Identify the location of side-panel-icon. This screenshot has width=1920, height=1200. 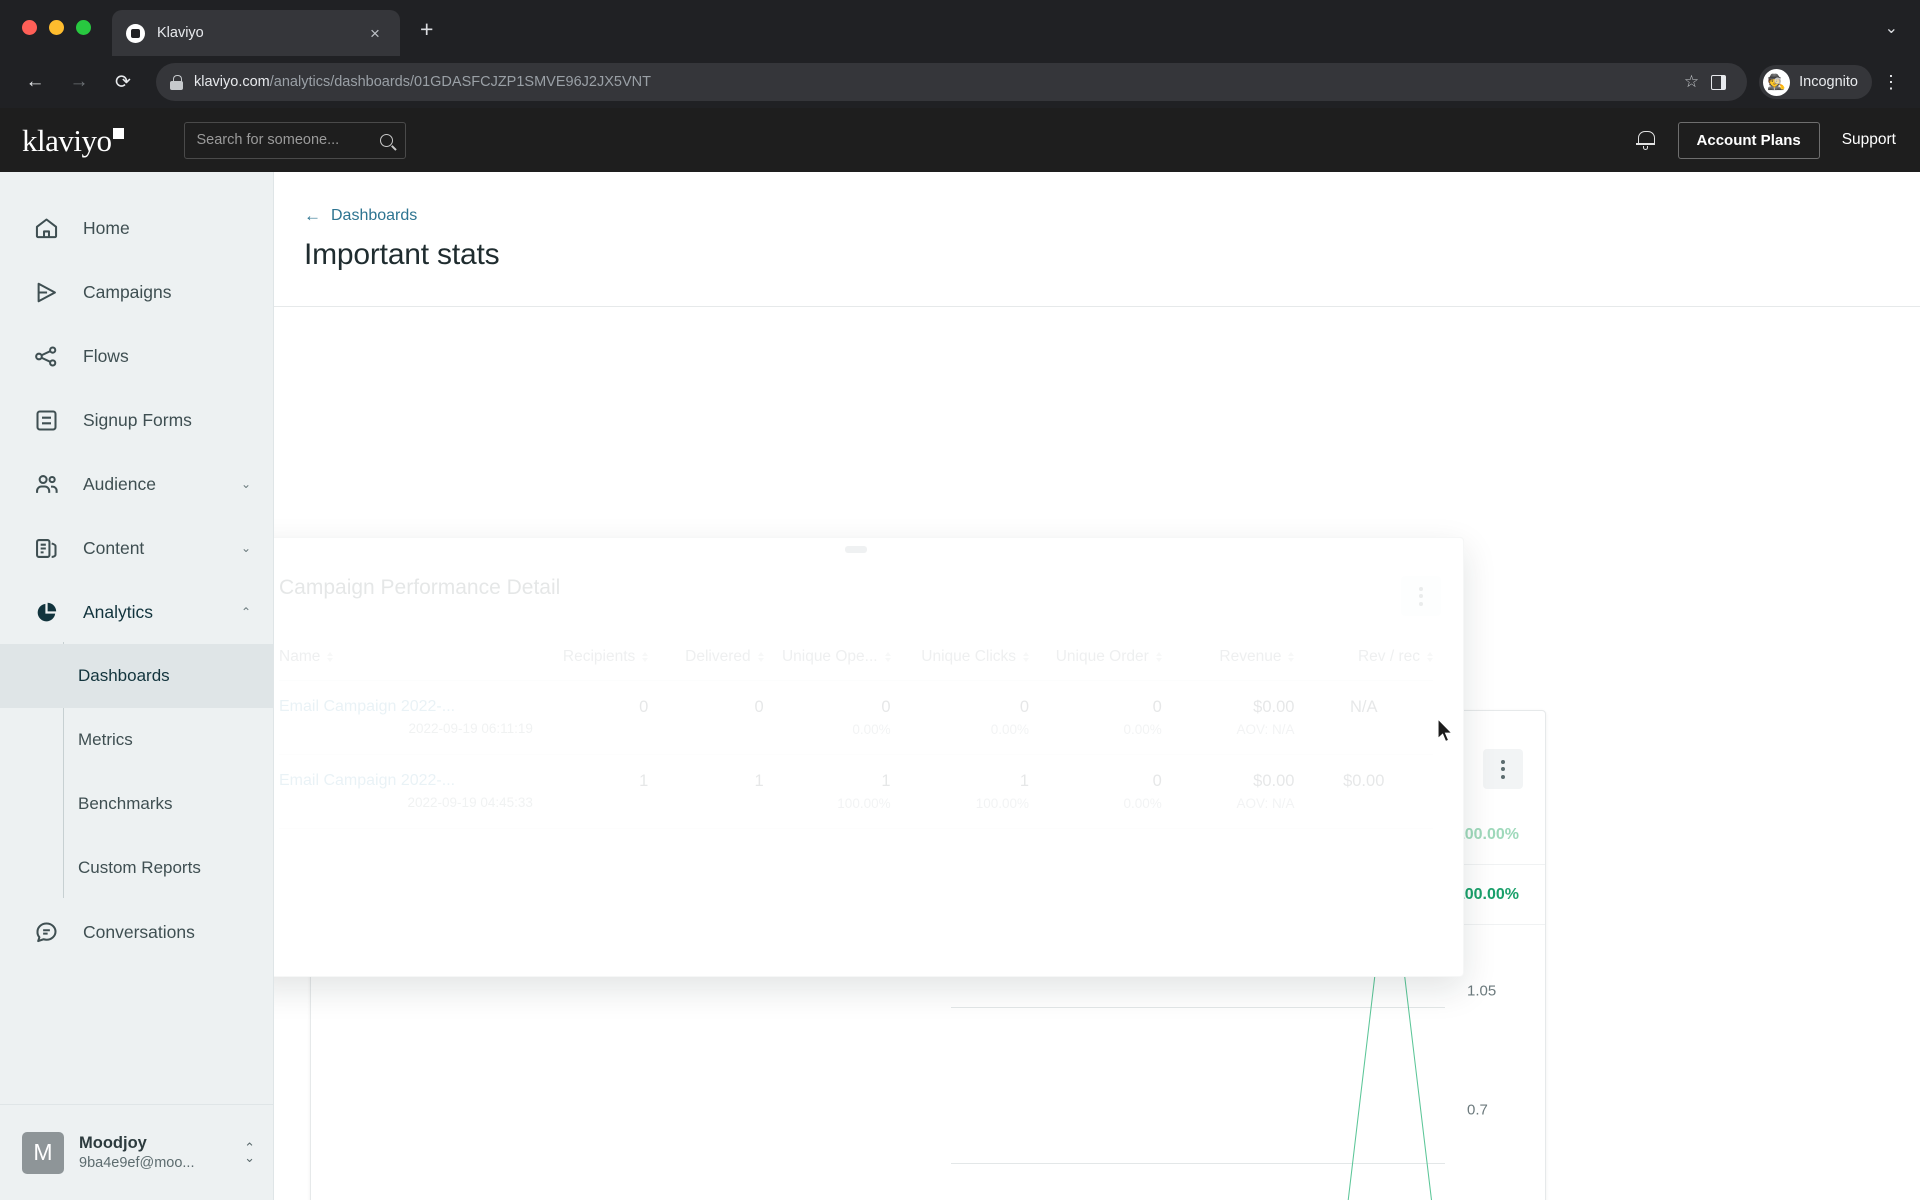
(1718, 82).